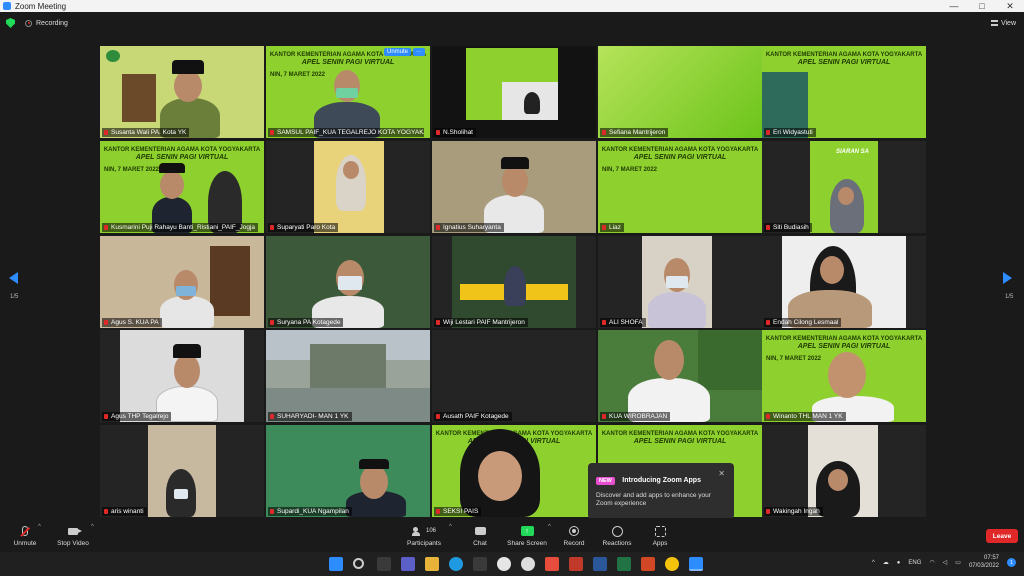 This screenshot has width=1024, height=576. What do you see at coordinates (348, 187) in the screenshot?
I see `video-tile: Suparyati Paro Kota` at bounding box center [348, 187].